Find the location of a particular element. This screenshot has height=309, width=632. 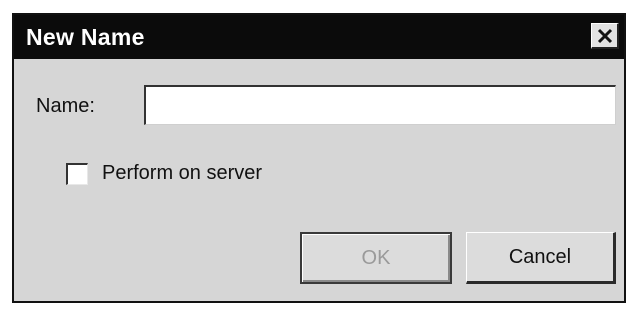

title-bar: New Name is located at coordinates (319, 37).